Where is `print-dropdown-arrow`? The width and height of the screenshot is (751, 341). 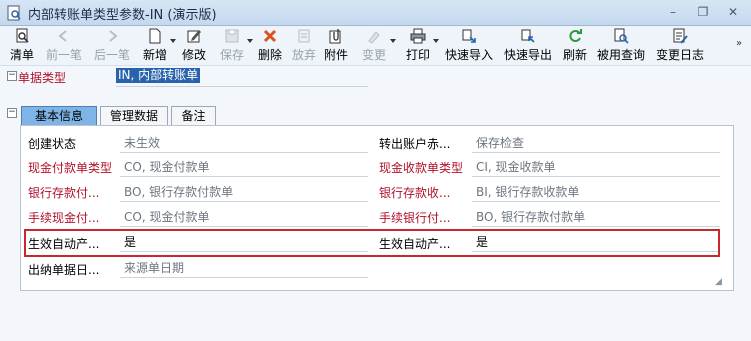
print-dropdown-arrow is located at coordinates (436, 41).